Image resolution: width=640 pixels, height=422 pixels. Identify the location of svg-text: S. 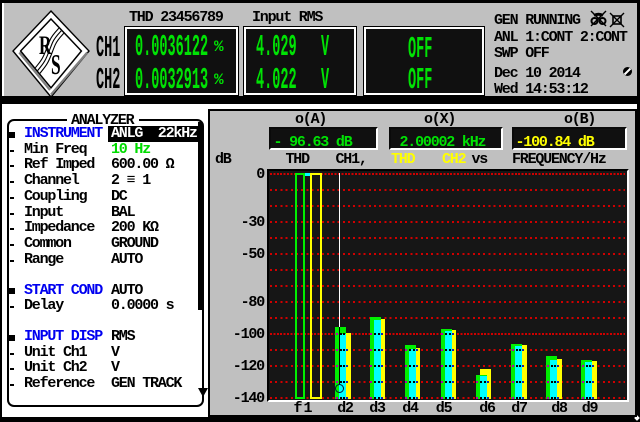
(56, 66).